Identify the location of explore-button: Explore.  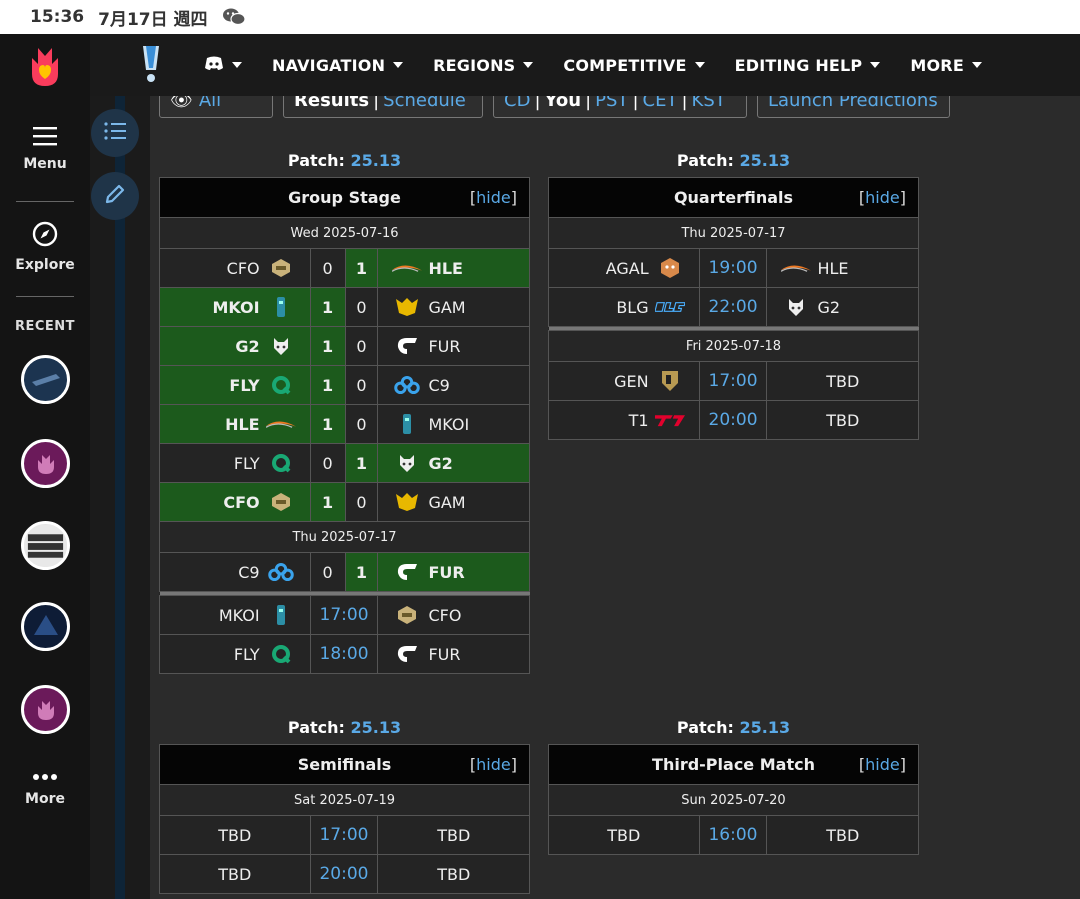
(45, 247).